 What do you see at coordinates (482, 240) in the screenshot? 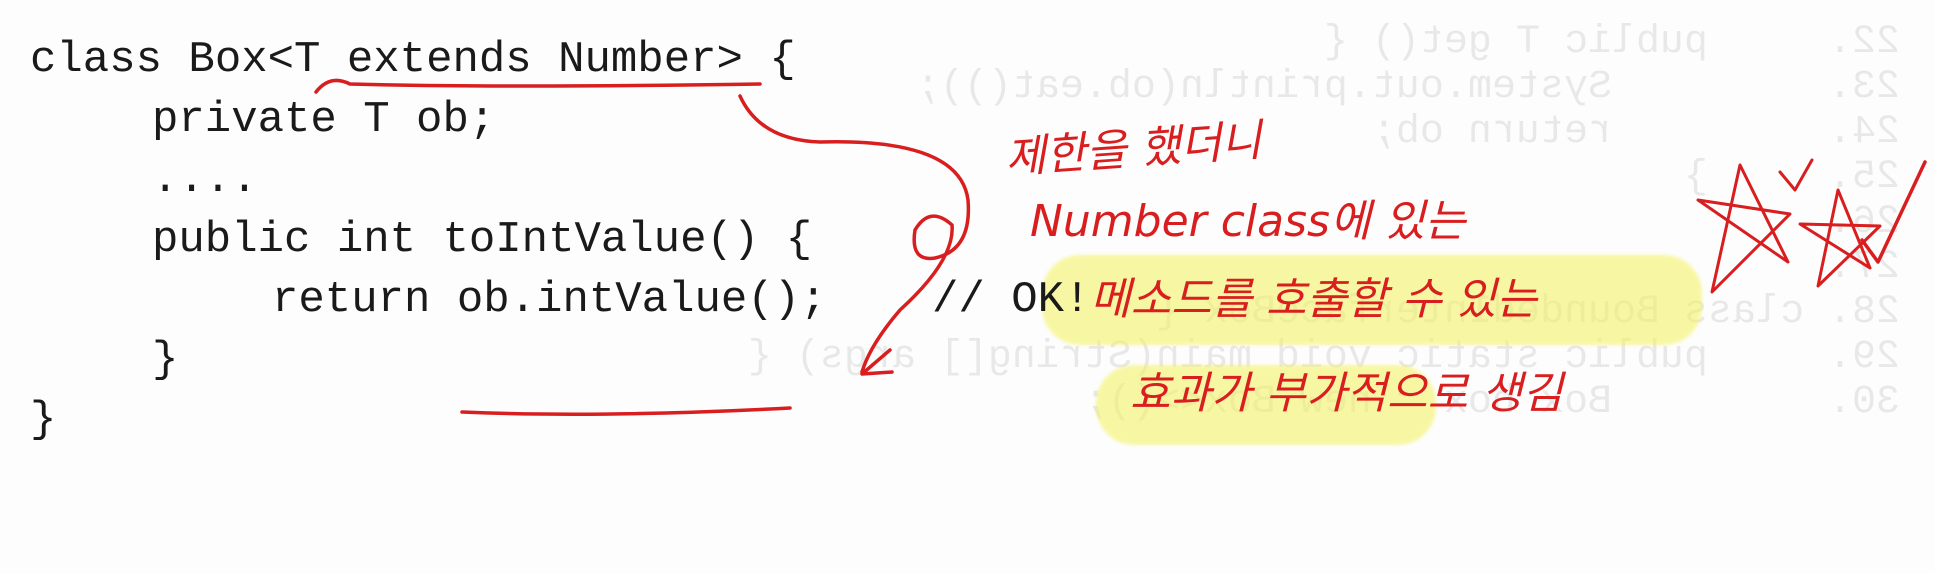
I see `code-line-4: public int toIntValue() {` at bounding box center [482, 240].